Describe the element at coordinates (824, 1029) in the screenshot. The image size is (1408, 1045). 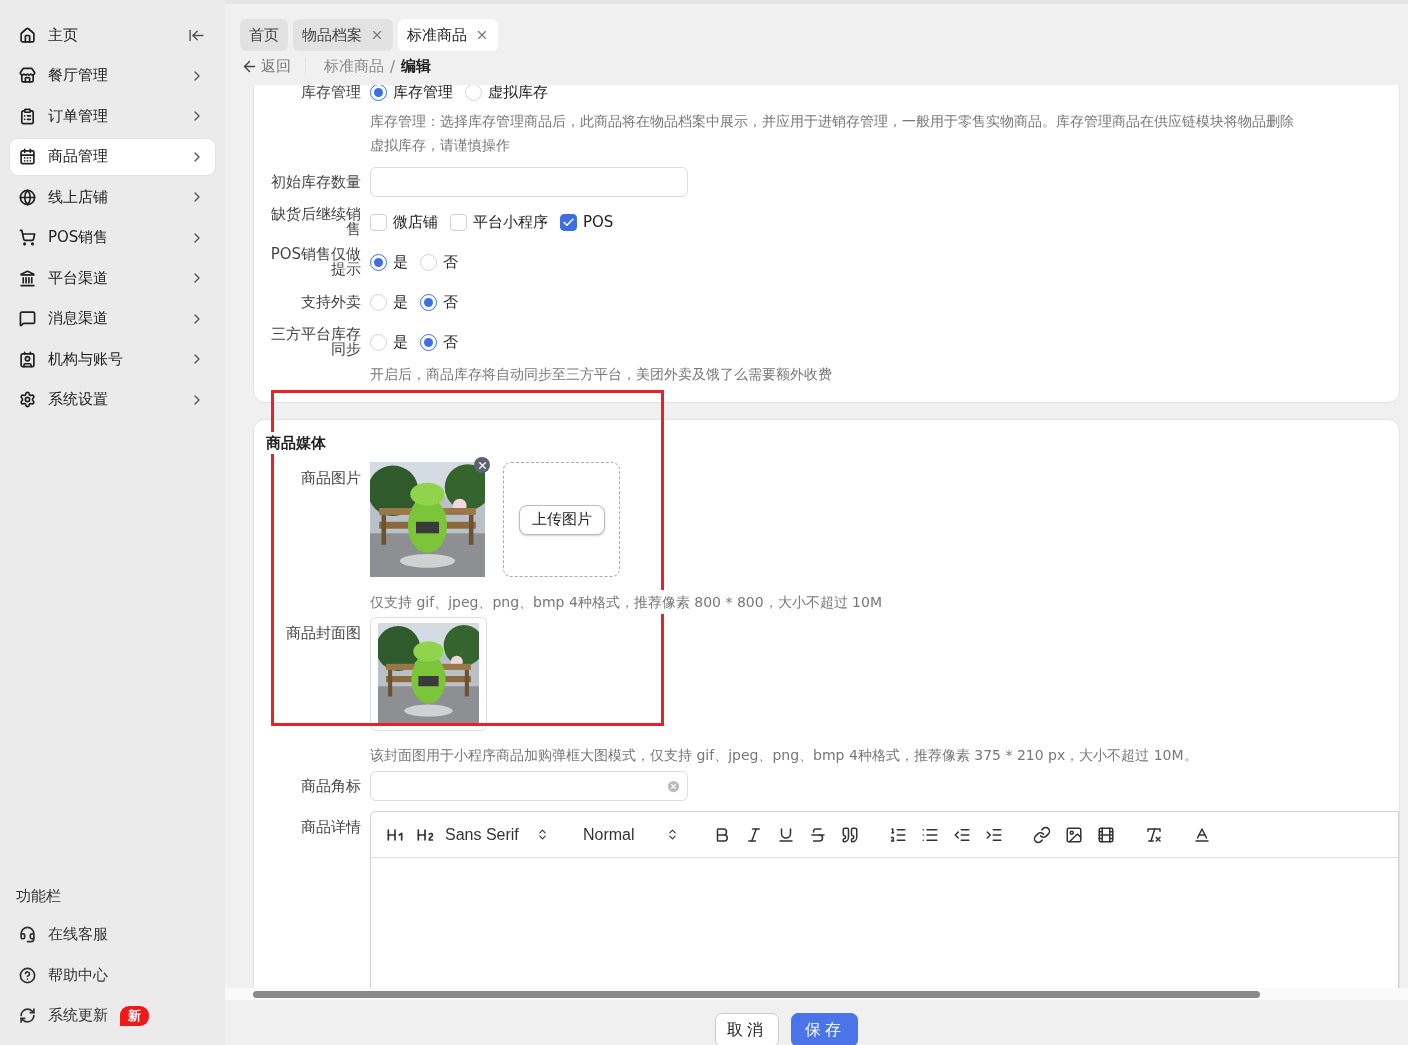
I see `save-button: 保存` at that location.